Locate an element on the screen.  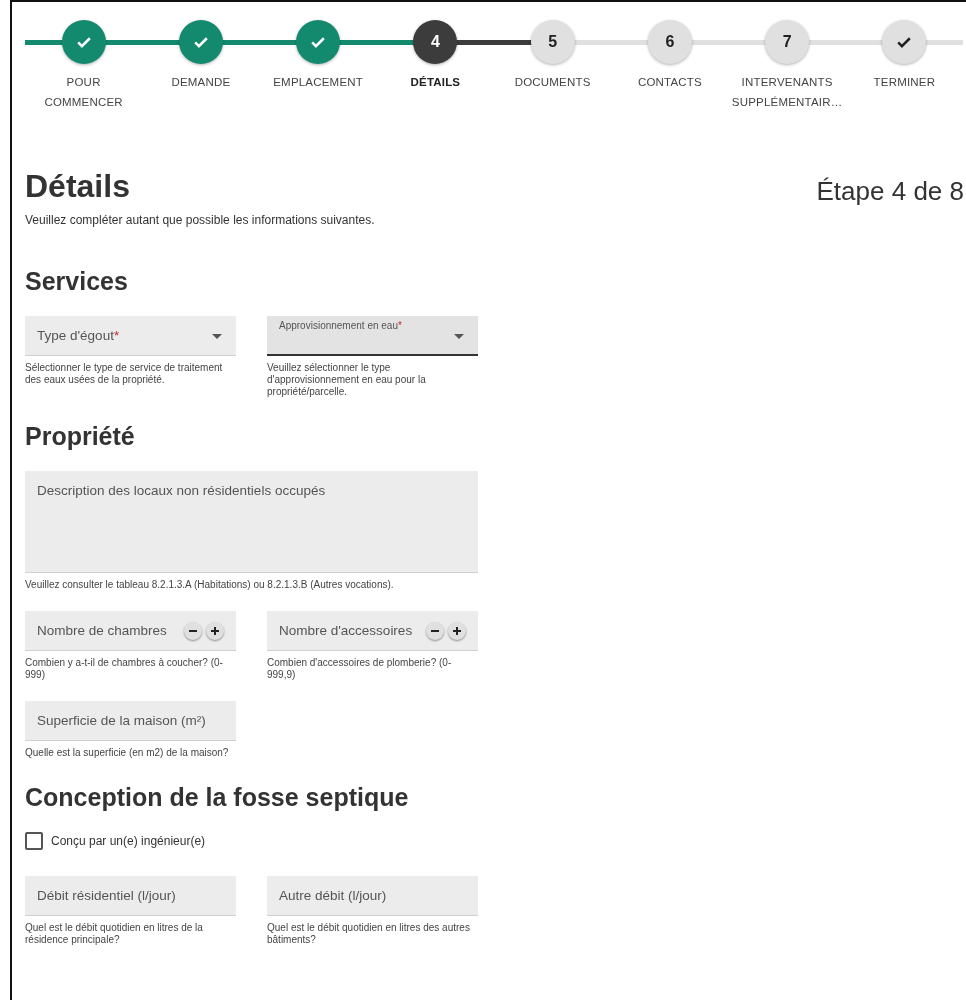
help-text: Combien d'accessoires de plomberie? (0-999,9) is located at coordinates (360, 669).